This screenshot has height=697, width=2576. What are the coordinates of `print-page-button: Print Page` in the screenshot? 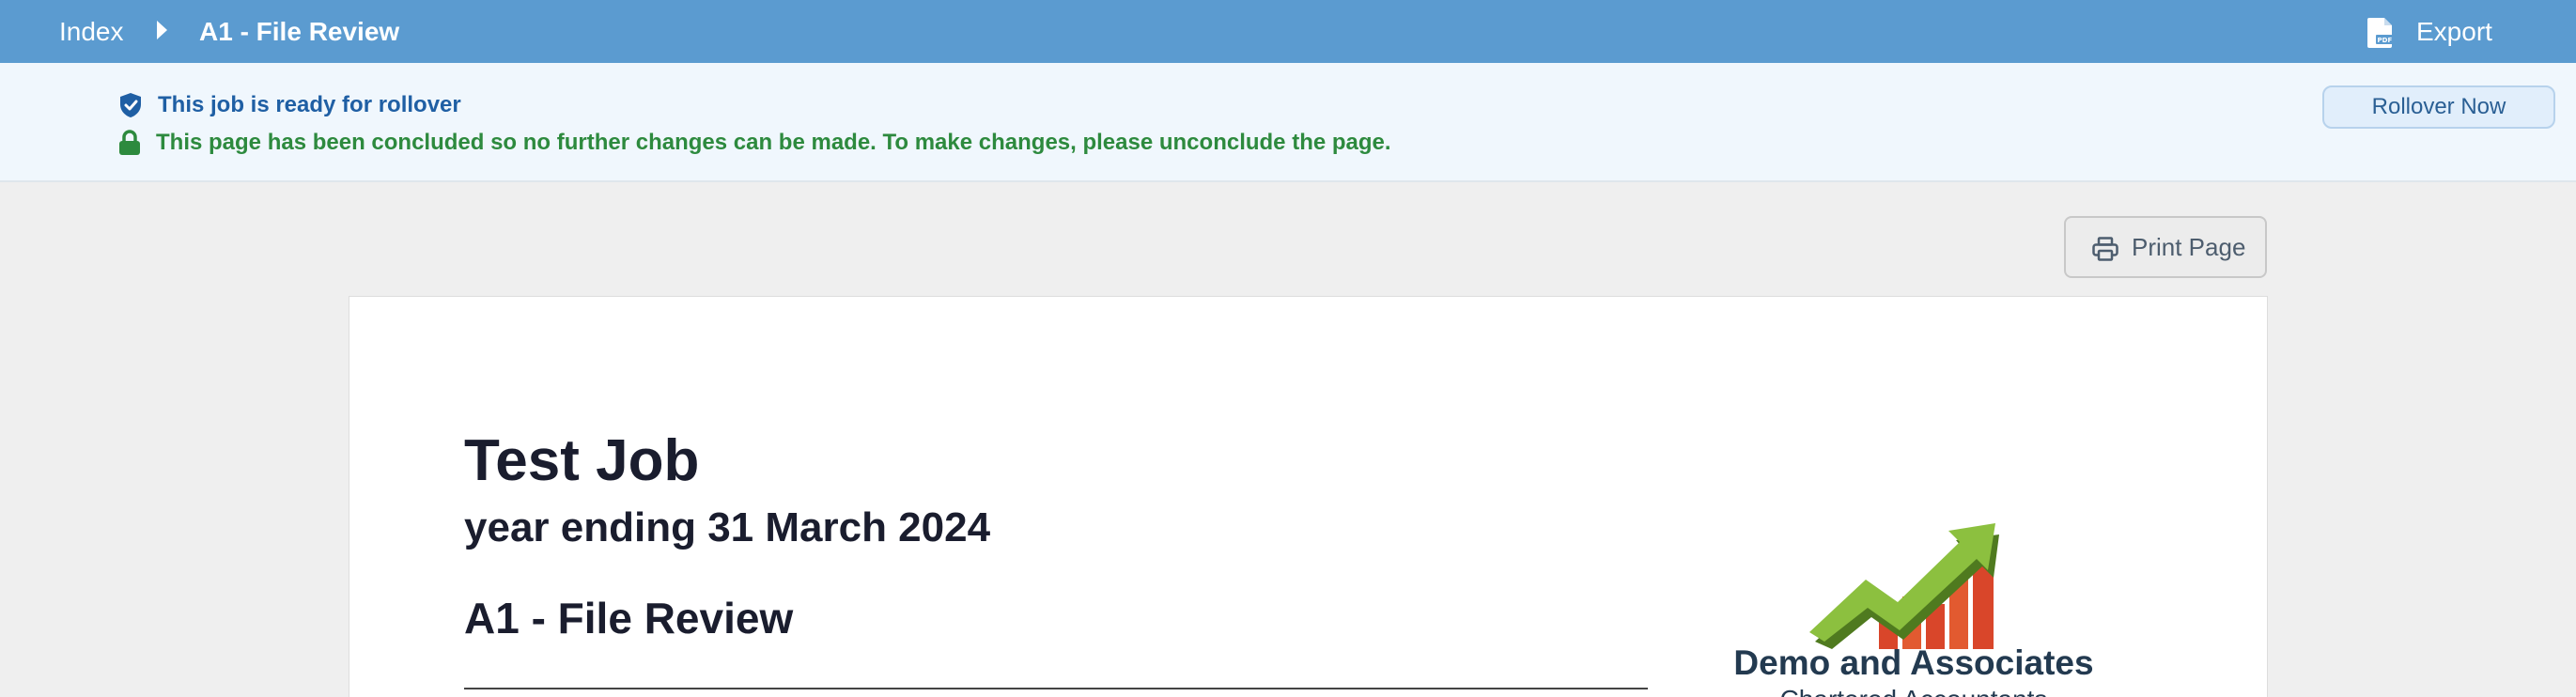 It's located at (2165, 247).